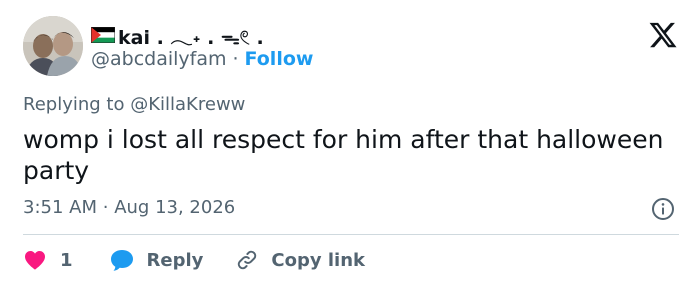  I want to click on timestamp: 3:51 AM · Aug 13, 2026, so click(129, 207).